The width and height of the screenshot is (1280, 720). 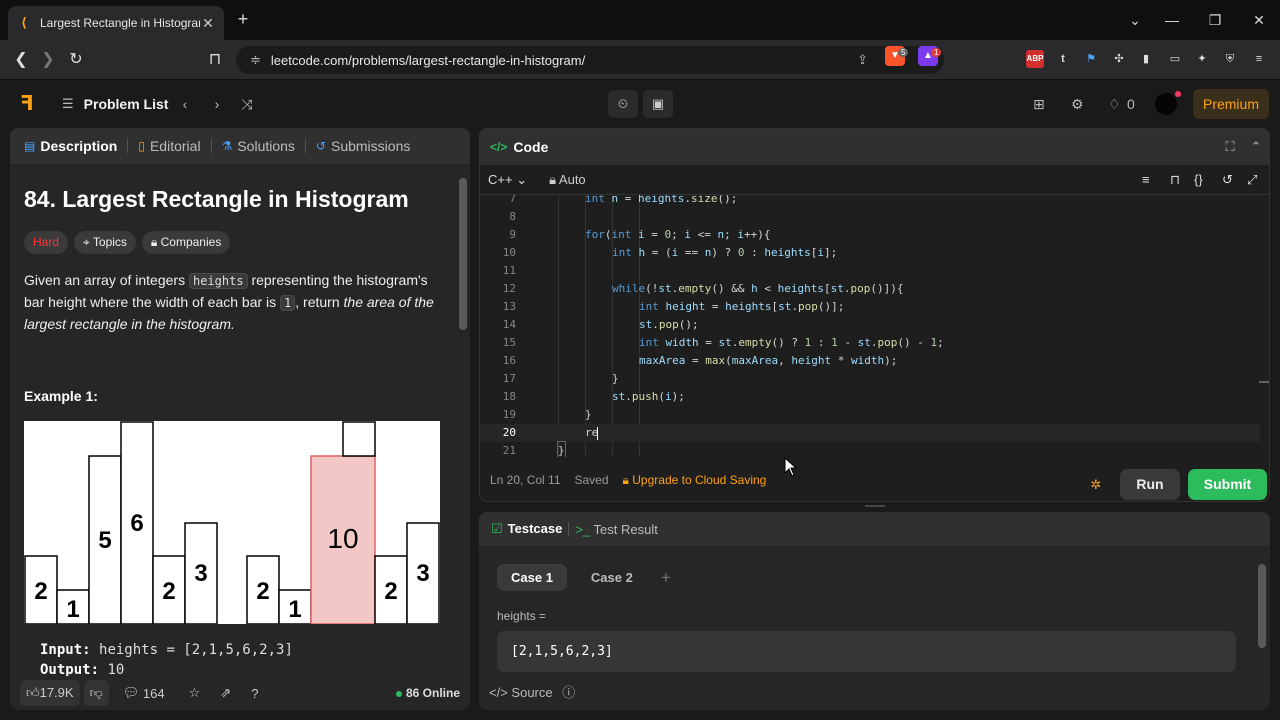 What do you see at coordinates (96, 693) in the screenshot?
I see `dislike-button: 👎︎` at bounding box center [96, 693].